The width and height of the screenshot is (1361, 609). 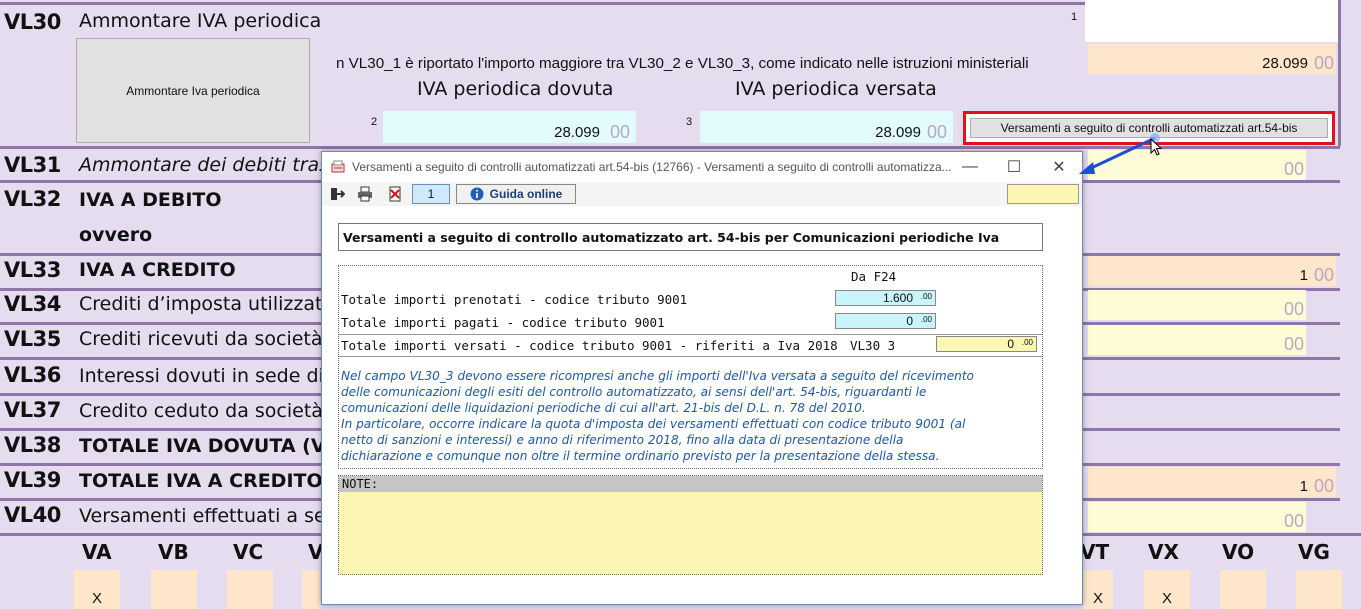 I want to click on col-header-vb: VB, so click(x=173, y=552).